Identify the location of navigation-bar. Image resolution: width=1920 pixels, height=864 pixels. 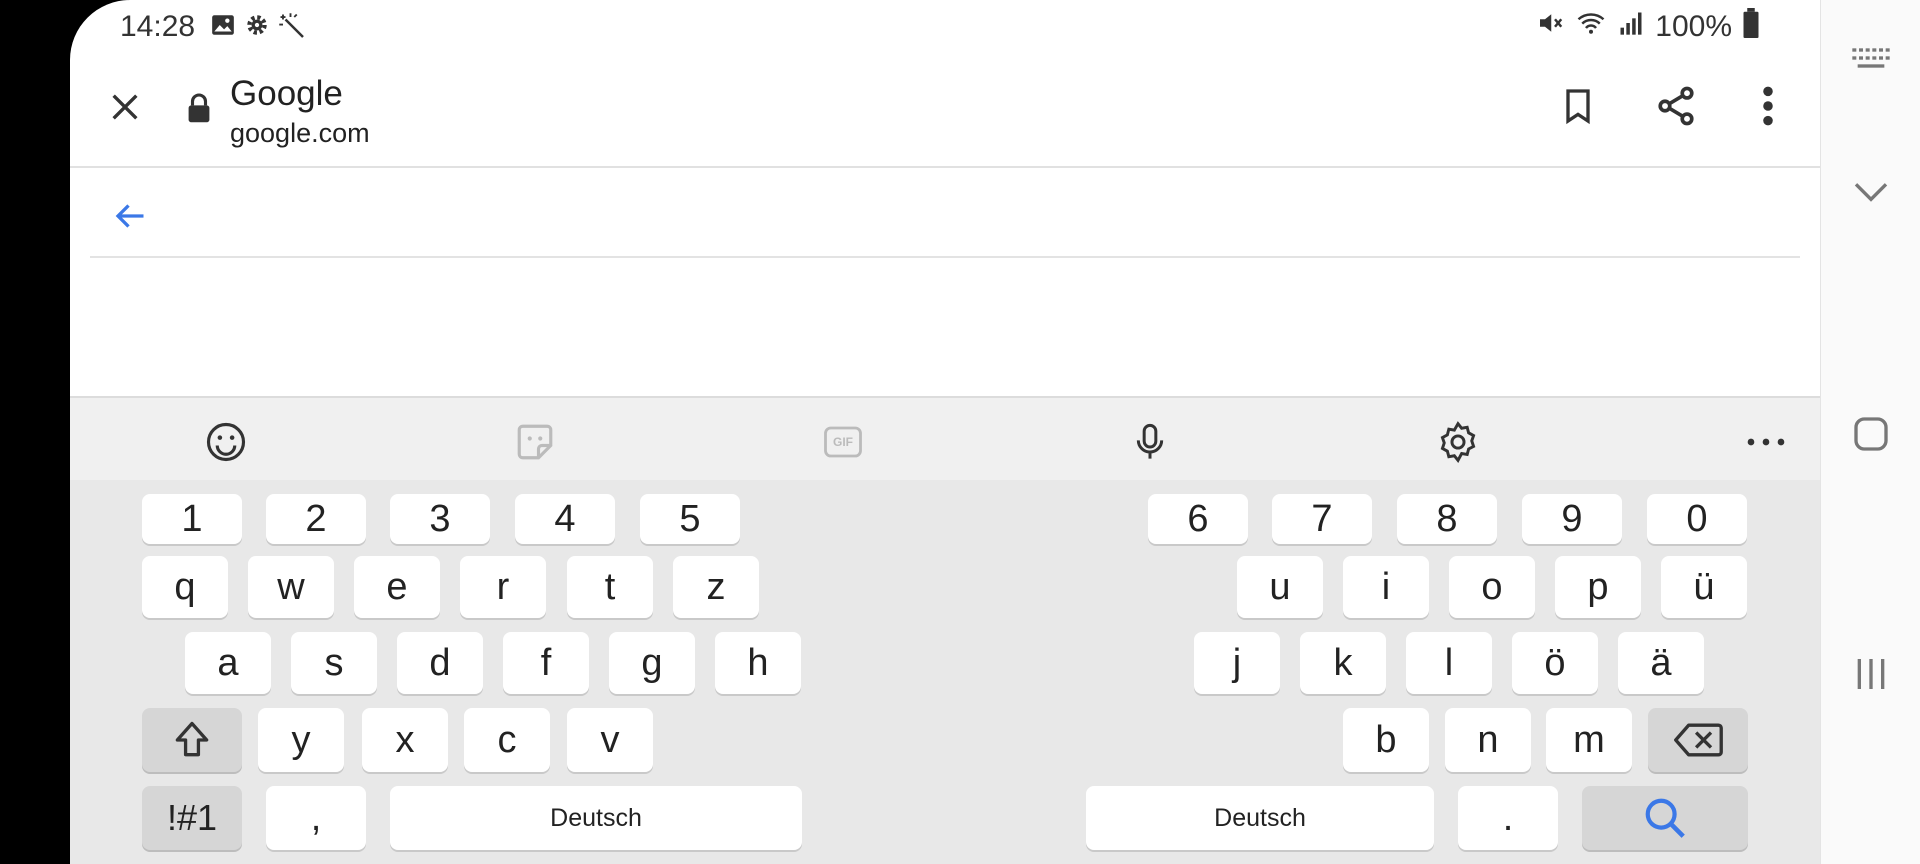
(1870, 432).